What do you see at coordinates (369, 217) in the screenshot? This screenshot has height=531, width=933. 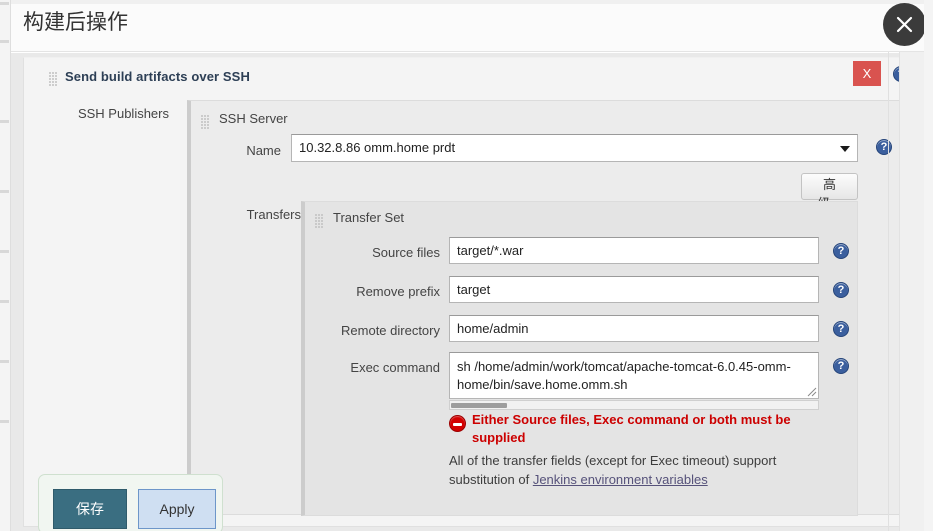 I see `transfer-set-title: Transfer Set` at bounding box center [369, 217].